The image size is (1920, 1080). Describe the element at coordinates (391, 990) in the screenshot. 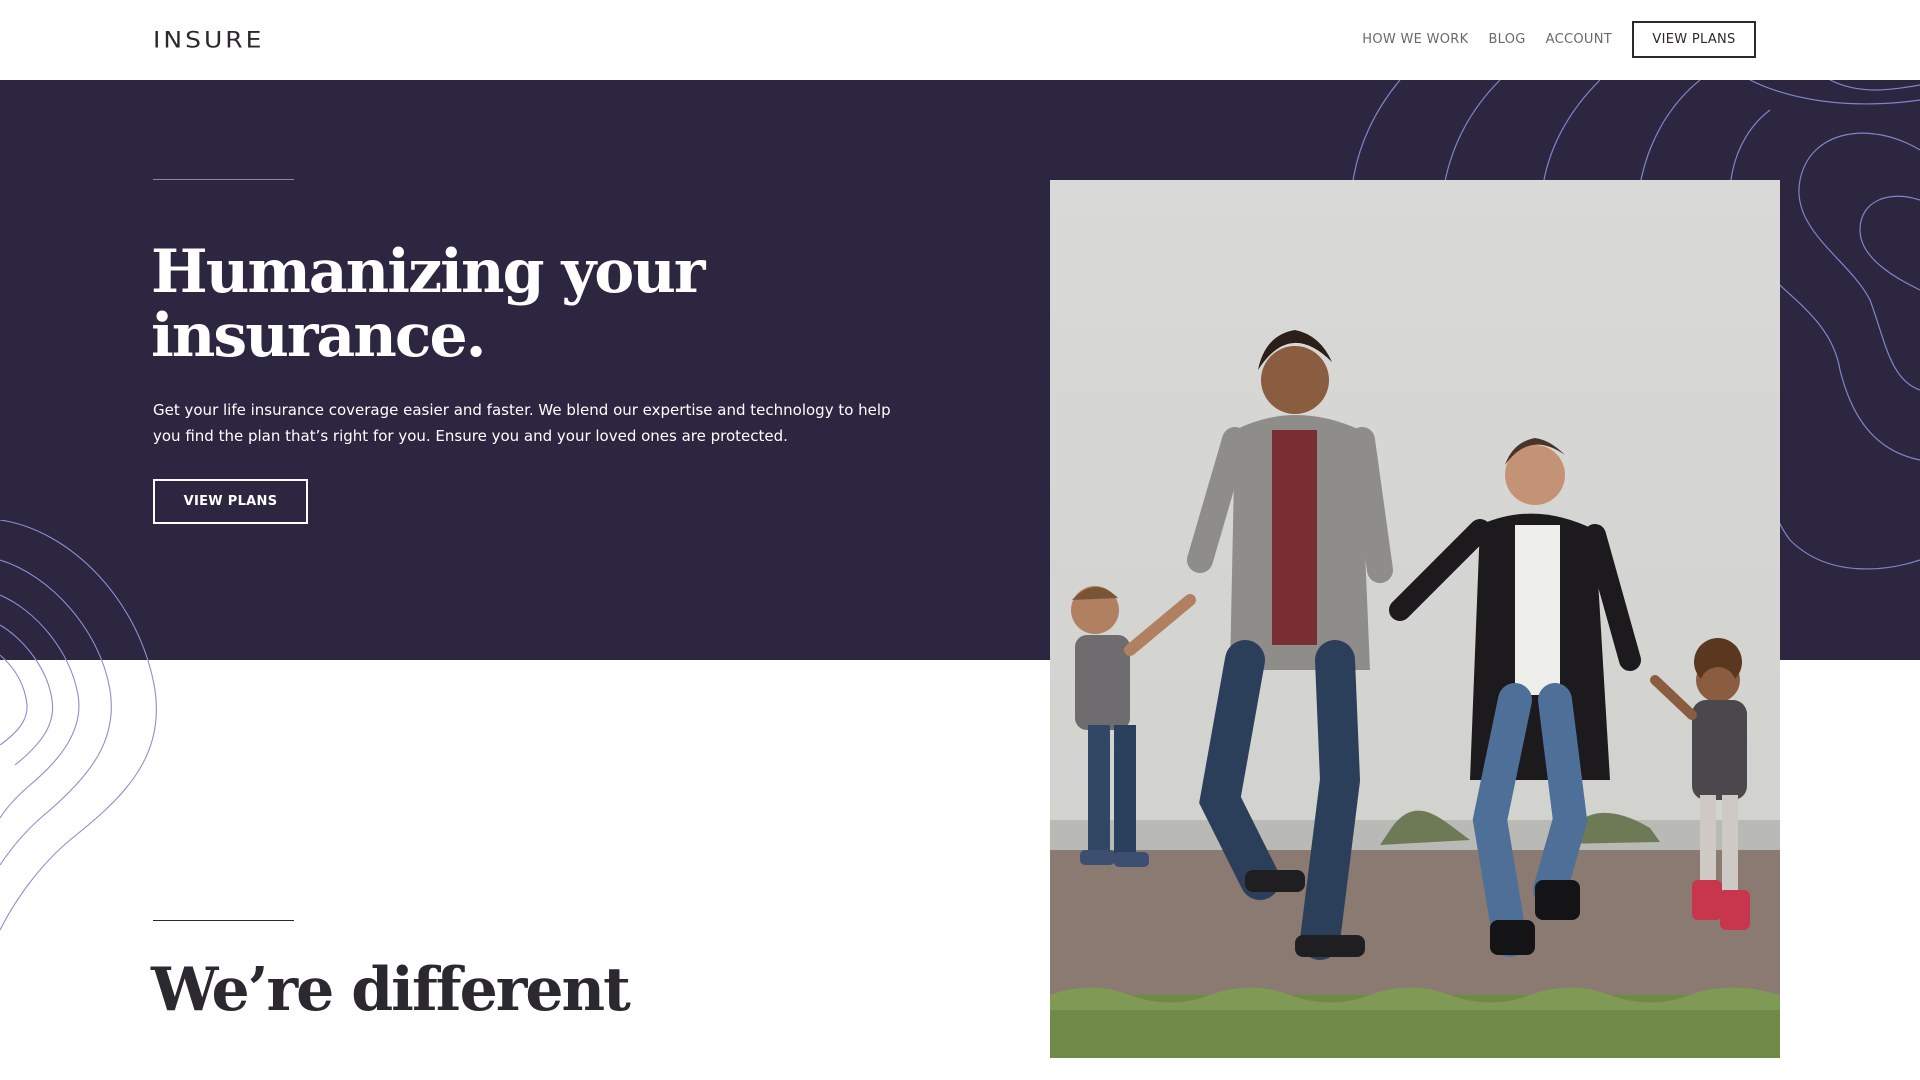

I see `section-title: We’re different` at that location.